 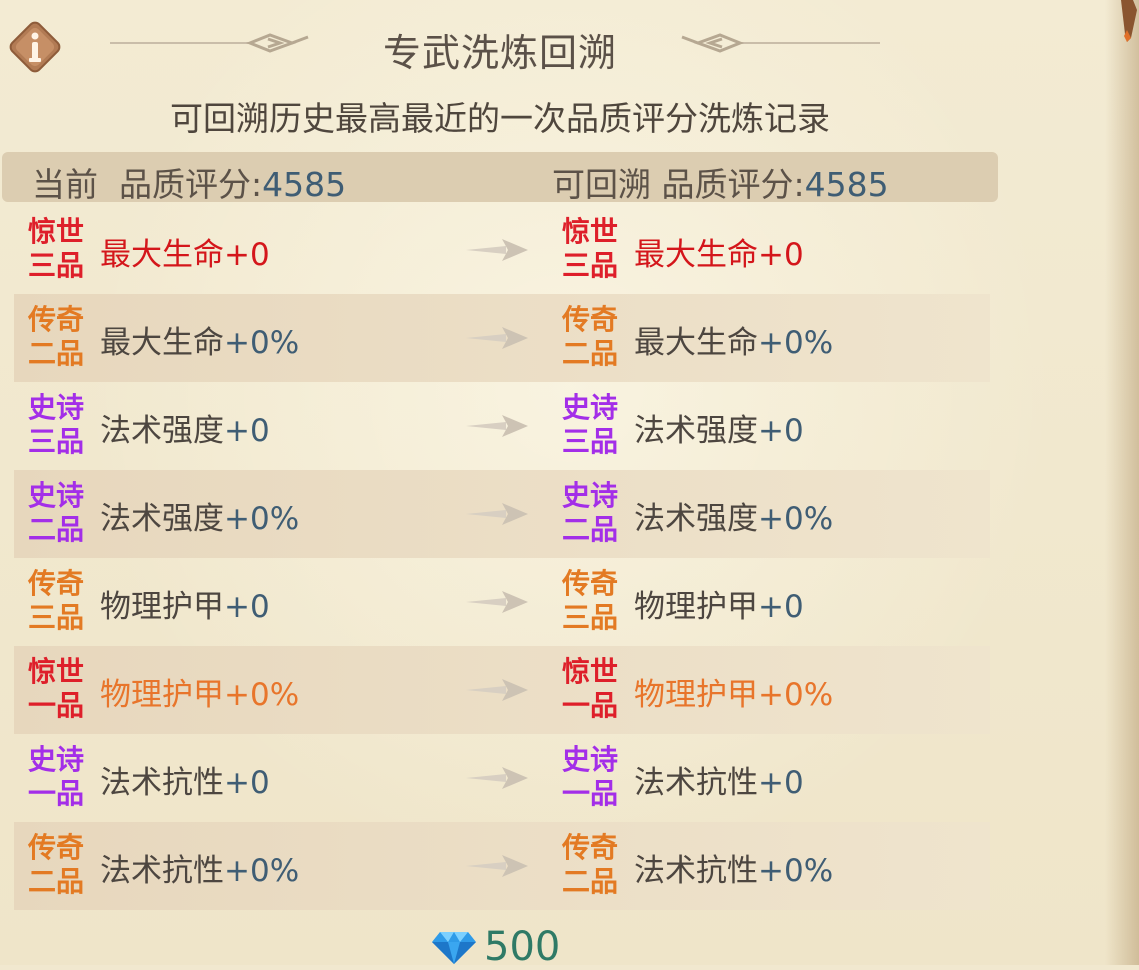 I want to click on rollback-quality-badge: 惊世 三品, so click(x=594, y=250).